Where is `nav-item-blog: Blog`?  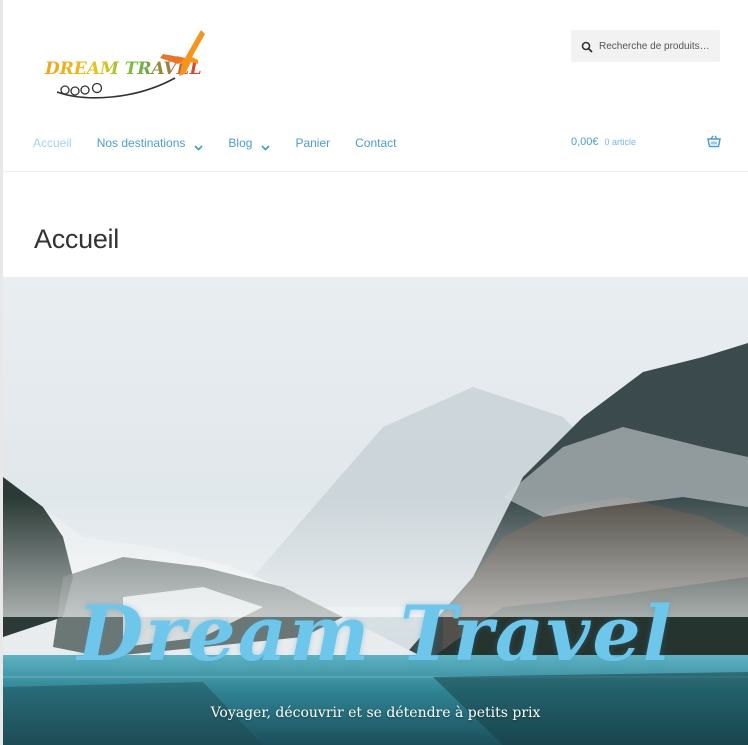 nav-item-blog: Blog is located at coordinates (249, 143).